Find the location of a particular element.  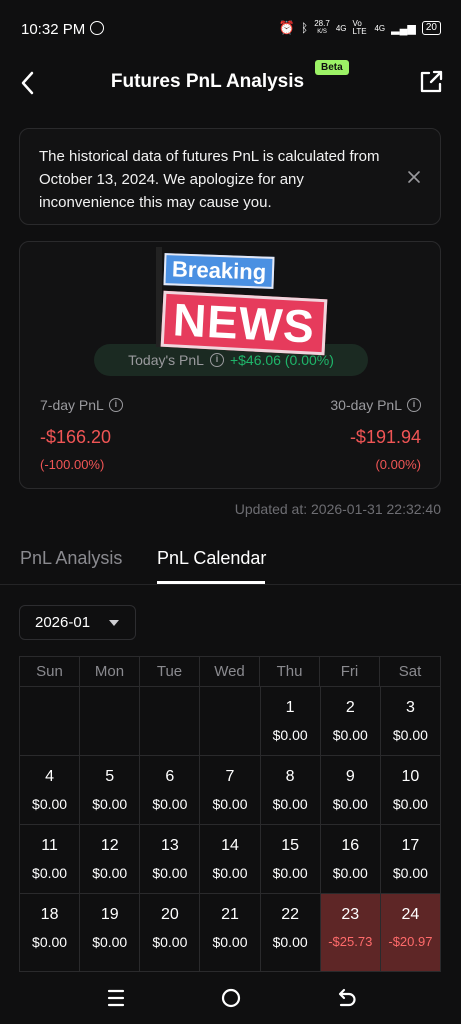

month-select-value: 2026-01 is located at coordinates (63, 622).